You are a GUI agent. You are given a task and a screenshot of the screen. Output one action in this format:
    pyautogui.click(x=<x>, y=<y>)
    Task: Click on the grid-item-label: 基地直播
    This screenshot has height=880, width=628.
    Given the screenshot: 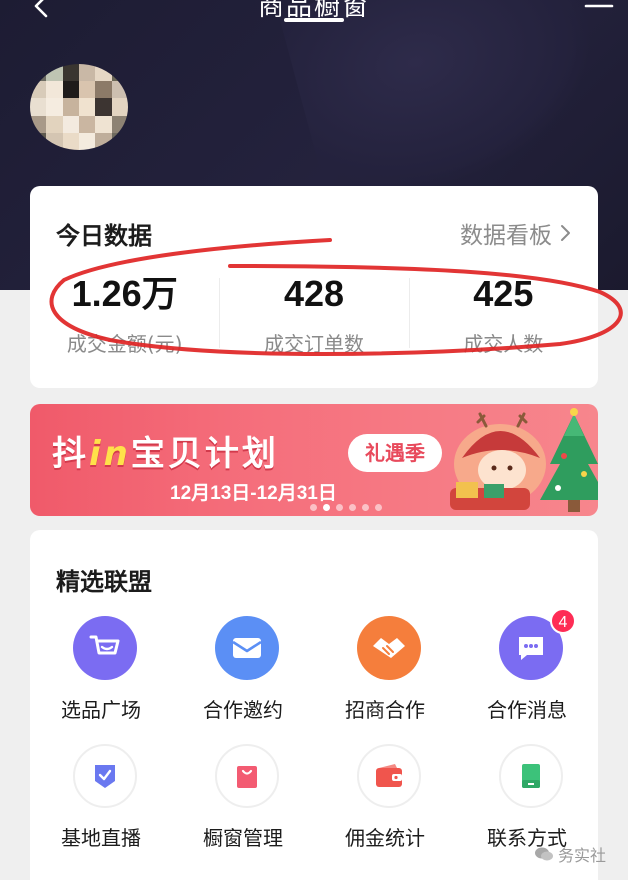 What is the action you would take?
    pyautogui.click(x=101, y=838)
    